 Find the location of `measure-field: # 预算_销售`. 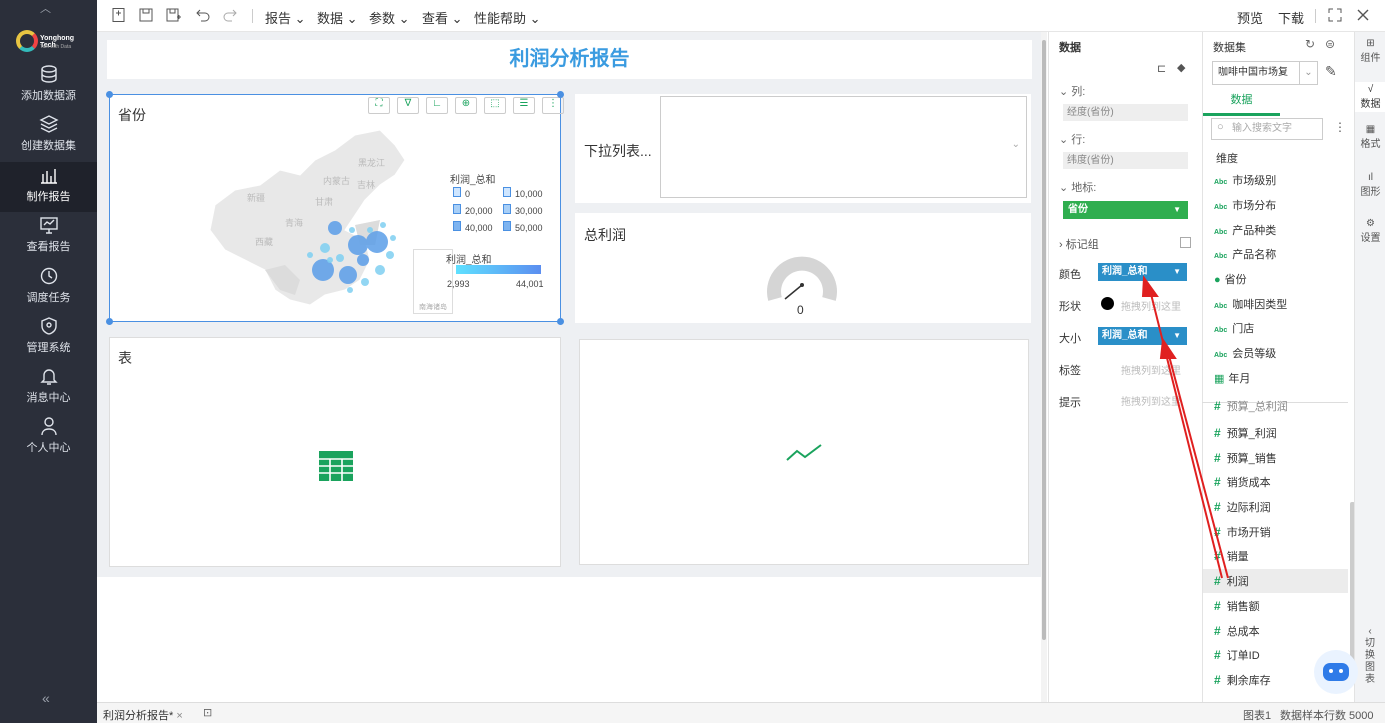

measure-field: # 预算_销售 is located at coordinates (1245, 458).